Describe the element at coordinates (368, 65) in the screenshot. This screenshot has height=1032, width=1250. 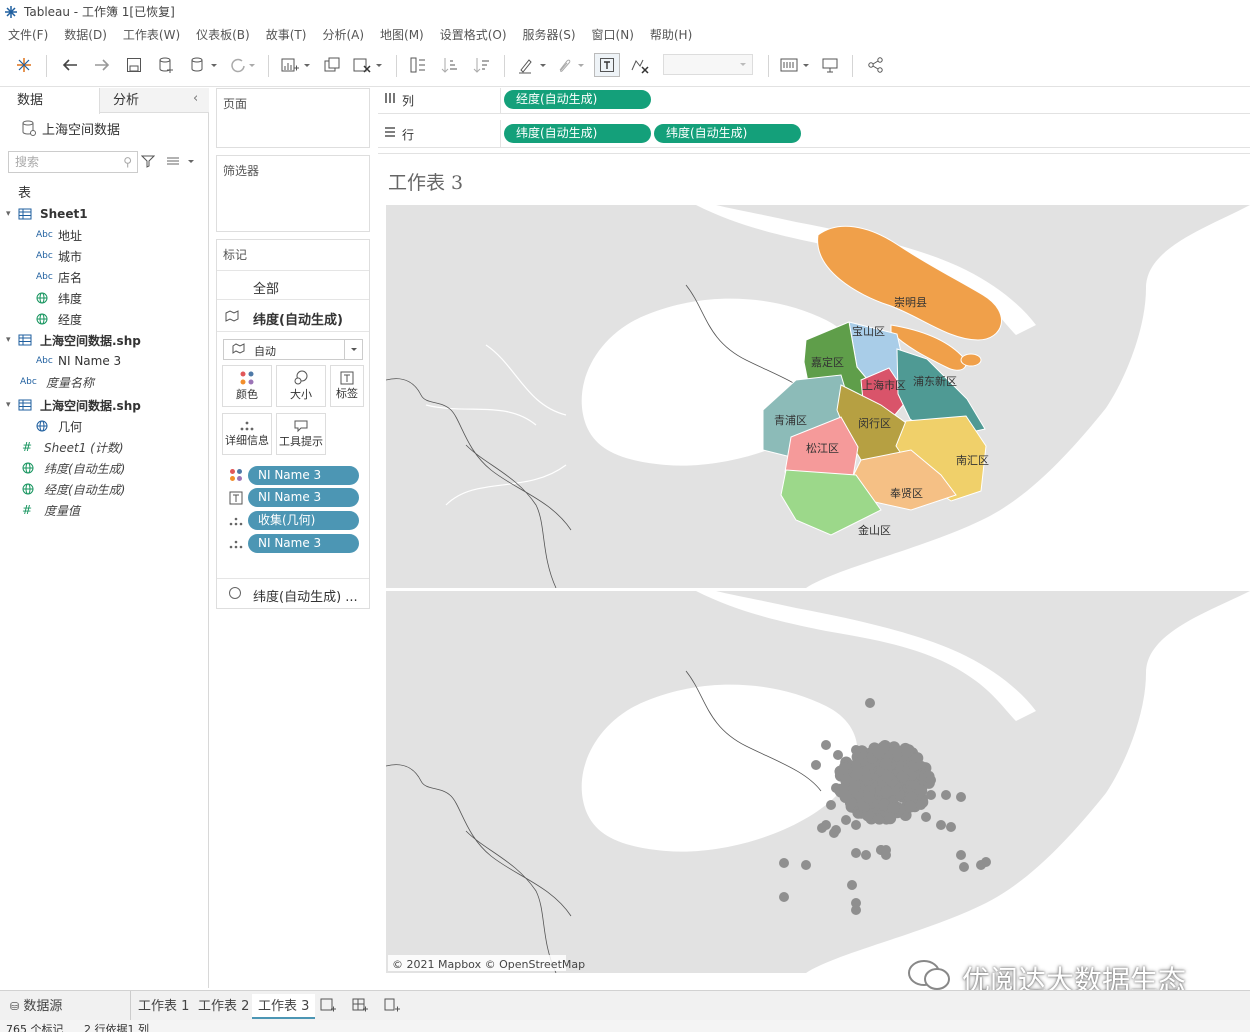
I see `clear-sheet-icon` at that location.